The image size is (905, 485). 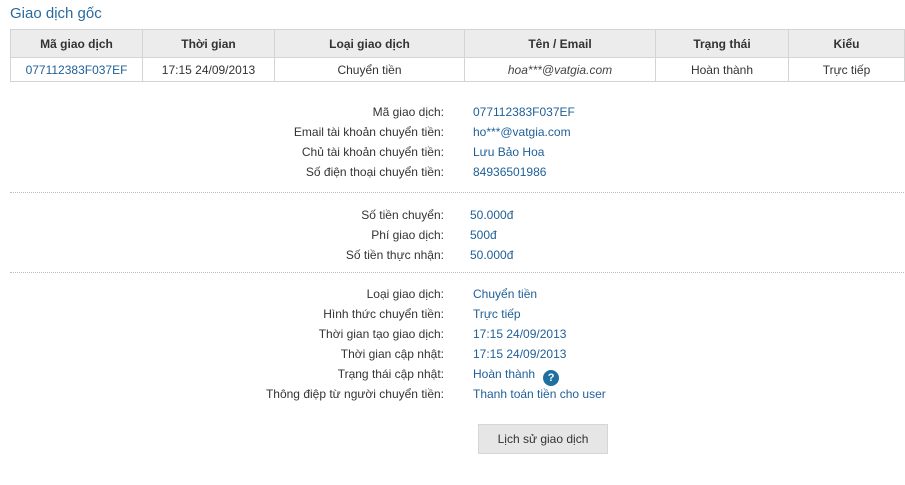 What do you see at coordinates (392, 354) in the screenshot?
I see `detail-label: Thời gian cập nhật:` at bounding box center [392, 354].